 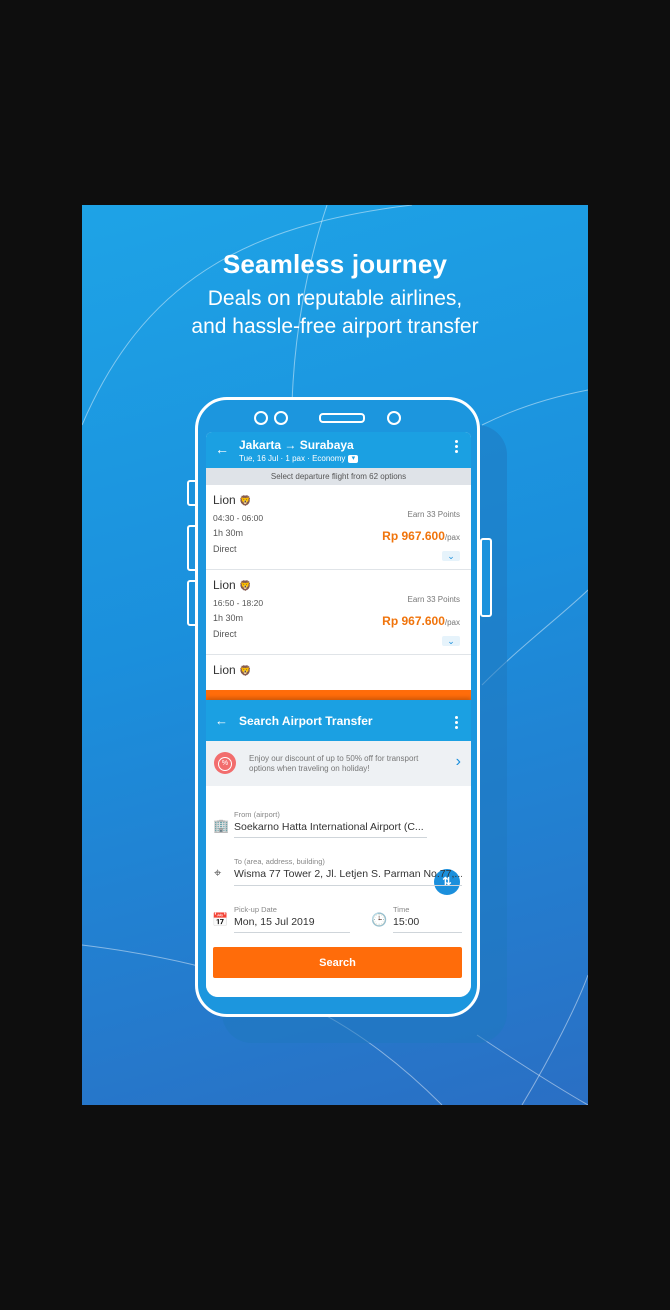 What do you see at coordinates (218, 872) in the screenshot?
I see `location-pin-icon: ⌖` at bounding box center [218, 872].